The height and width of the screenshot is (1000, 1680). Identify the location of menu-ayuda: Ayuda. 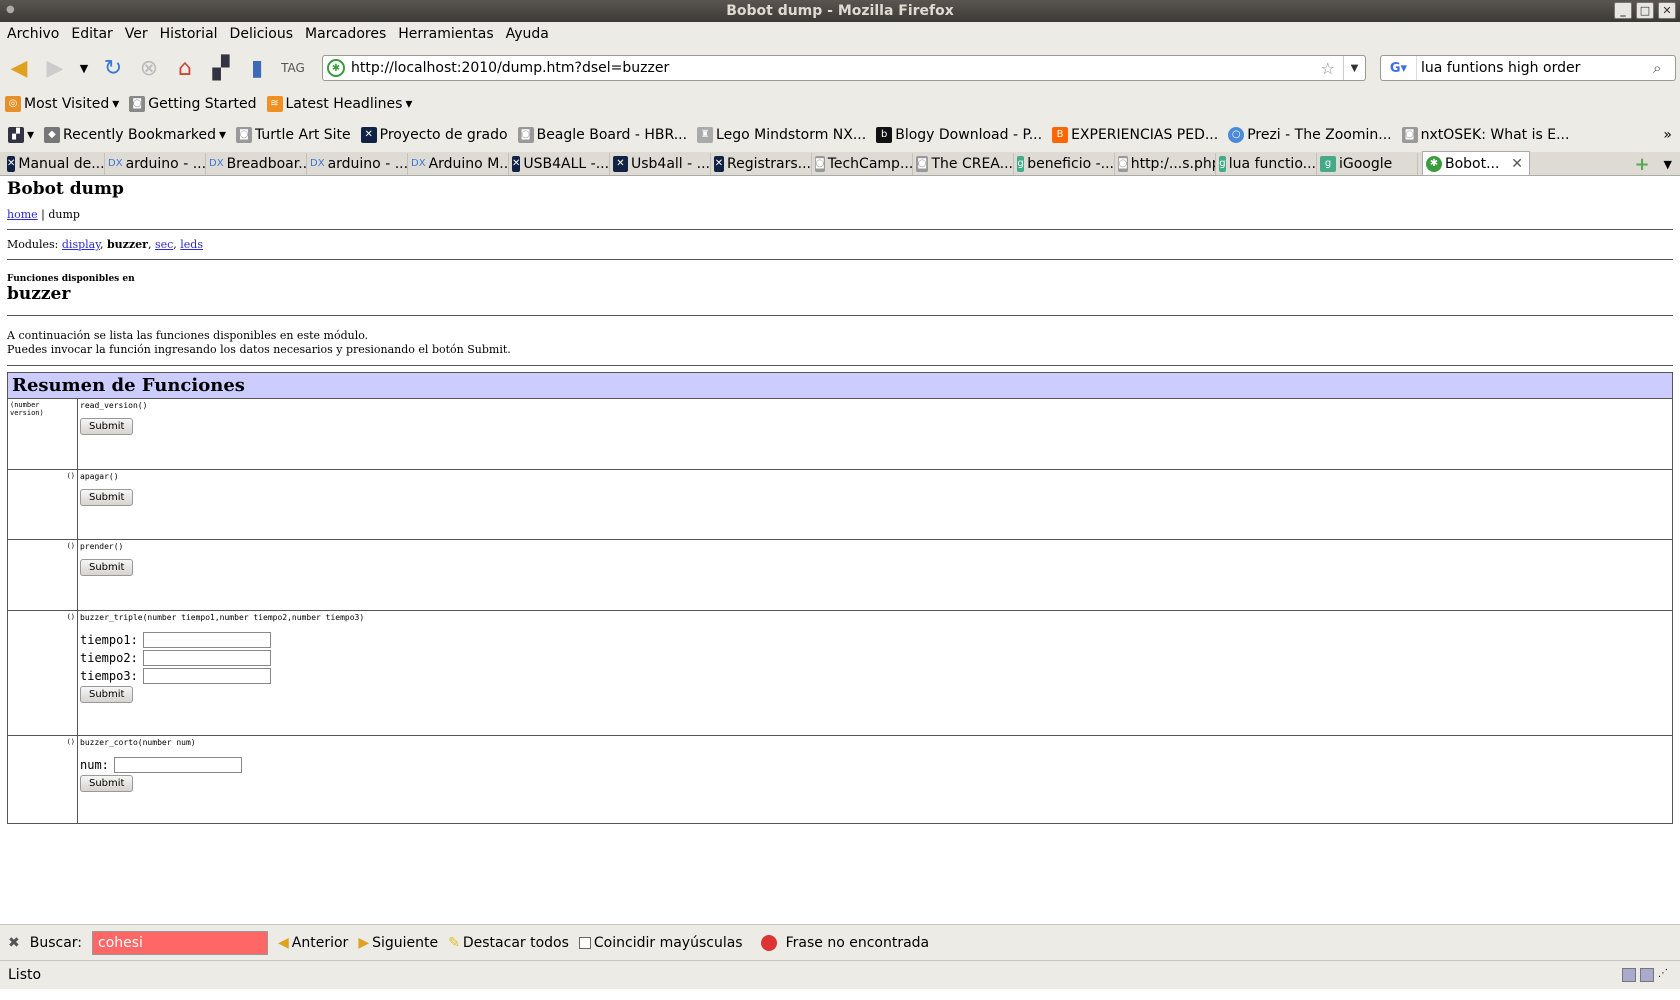
(529, 34).